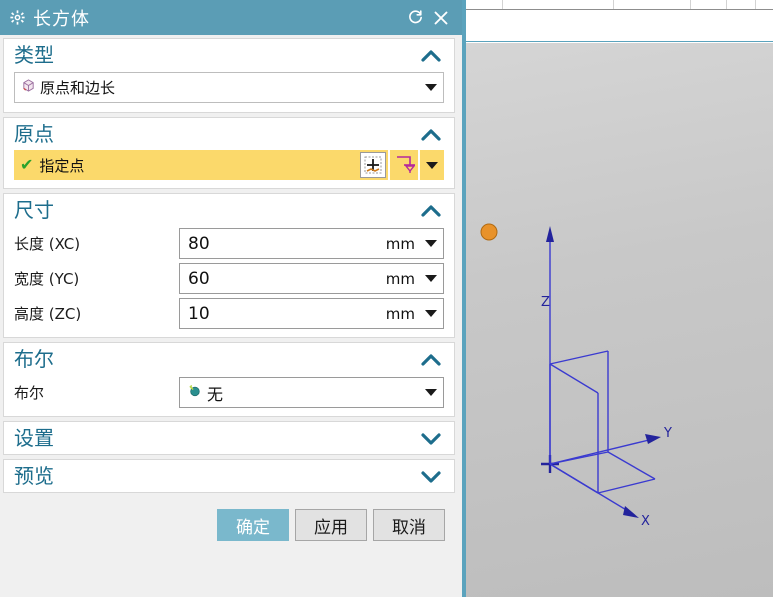 Image resolution: width=773 pixels, height=597 pixels. I want to click on height-input: 10 mm, so click(311, 313).